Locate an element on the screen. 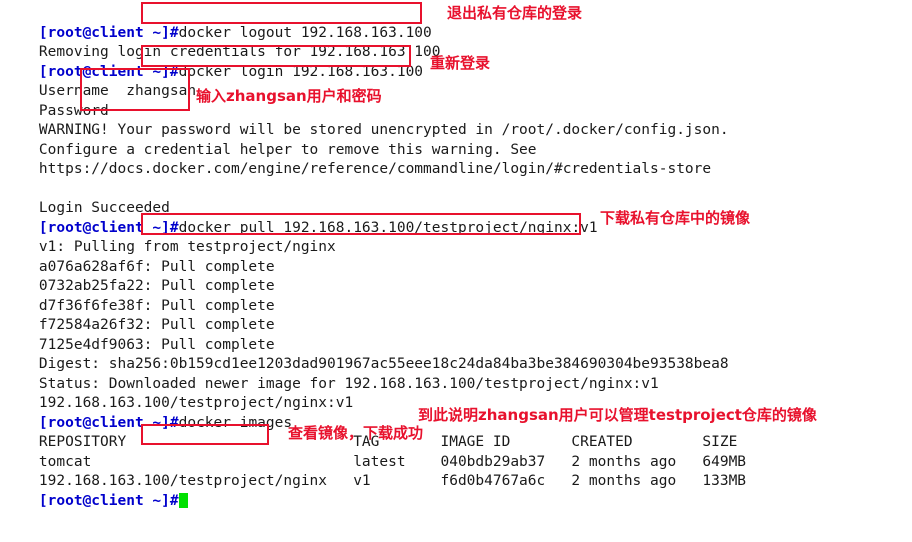 This screenshot has width=912, height=542. output-text: v1: Pulling from testproject/nginx is located at coordinates (187, 247).